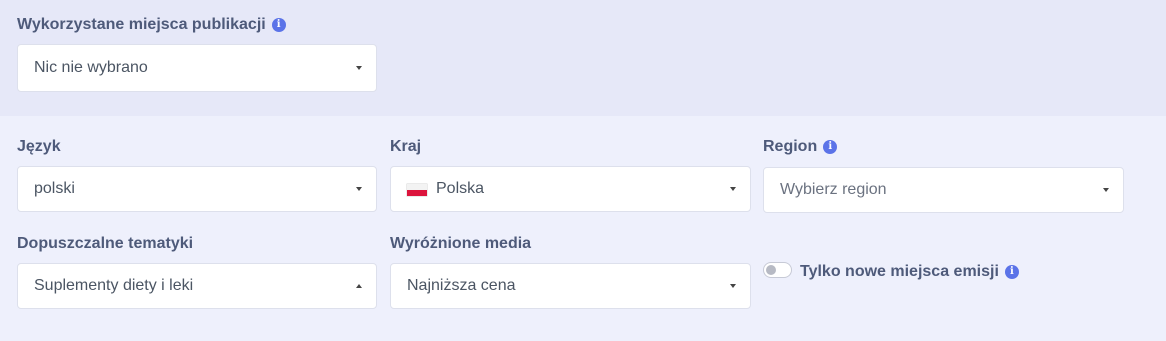  I want to click on region-label: Region i, so click(800, 147).